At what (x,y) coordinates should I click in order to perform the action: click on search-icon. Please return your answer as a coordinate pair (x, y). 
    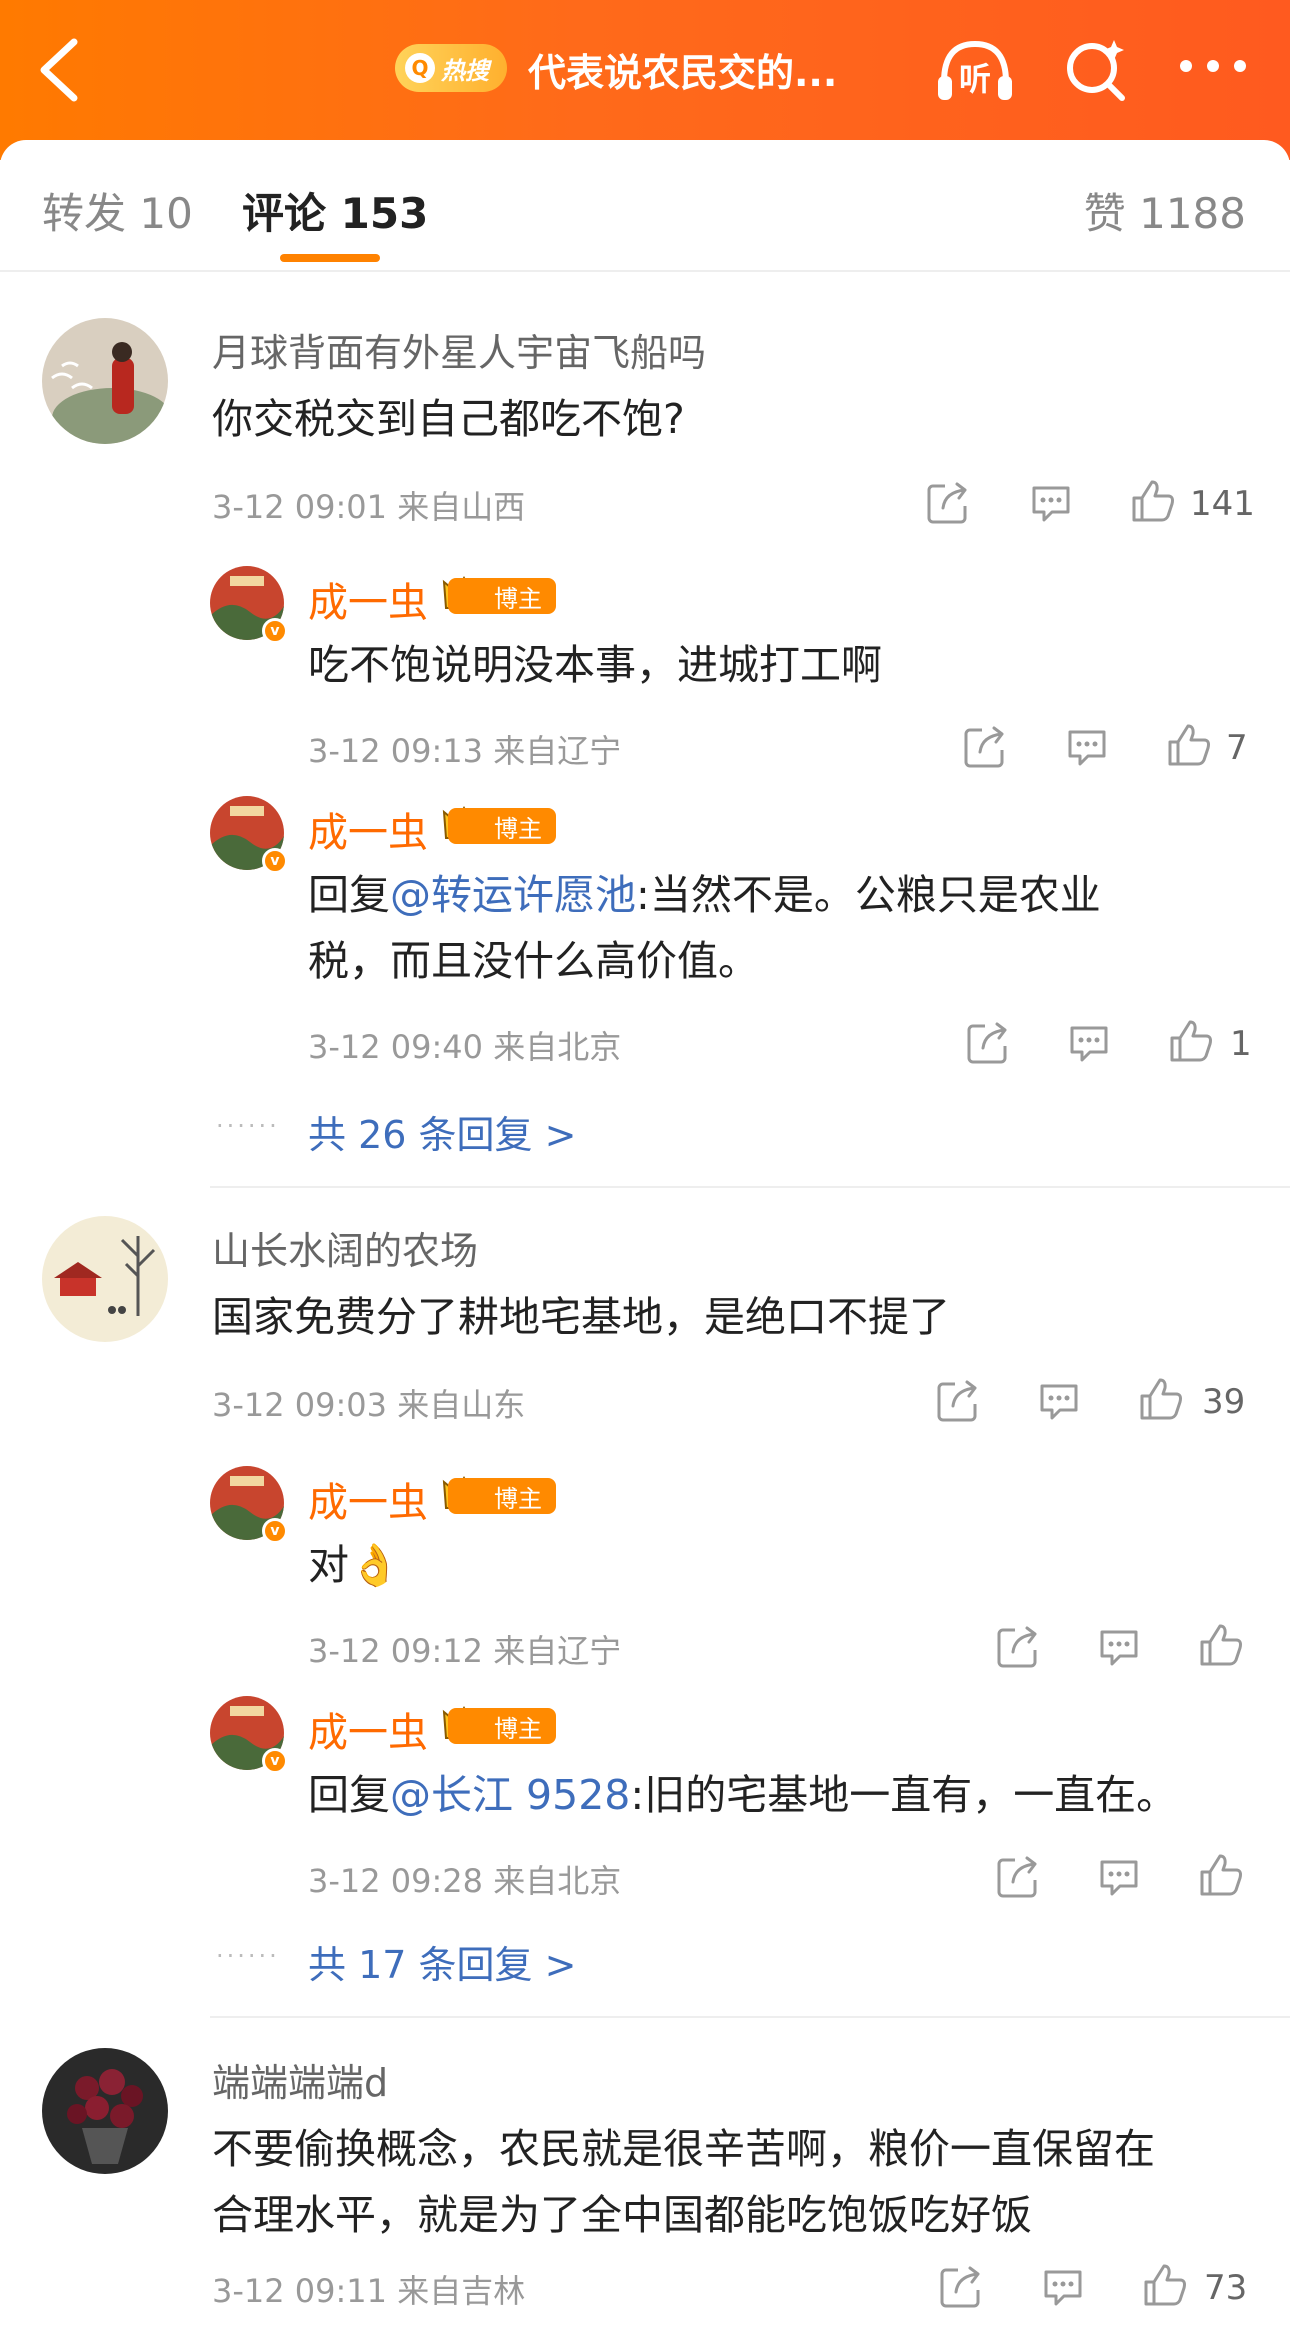
    Looking at the image, I should click on (1096, 70).